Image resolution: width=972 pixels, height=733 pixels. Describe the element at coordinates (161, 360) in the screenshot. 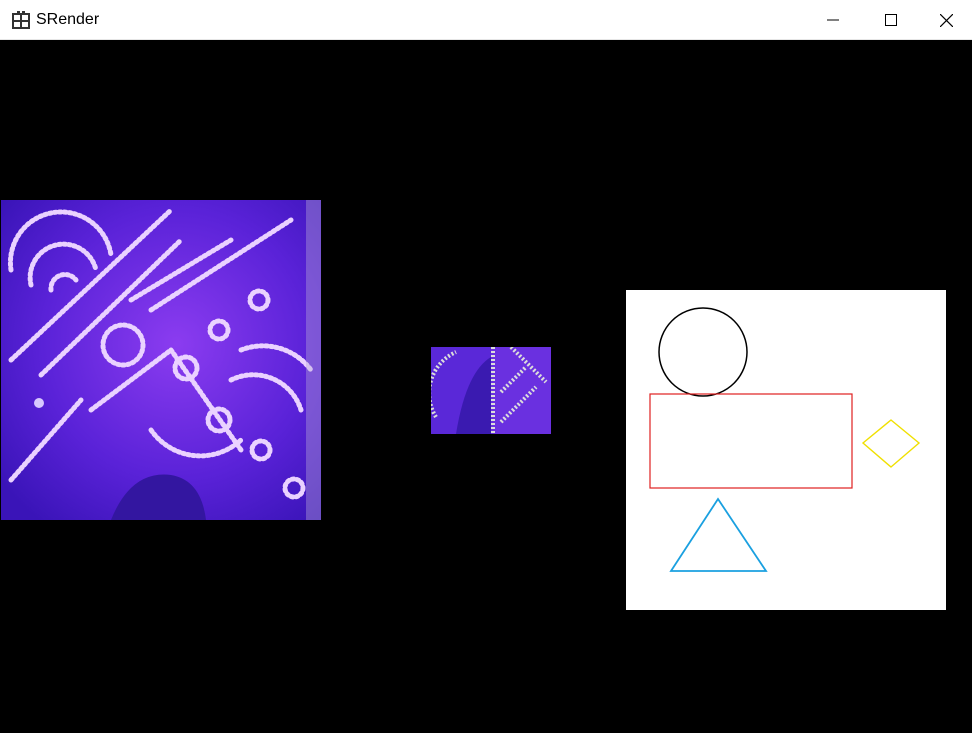

I see `texture-quad-large` at that location.